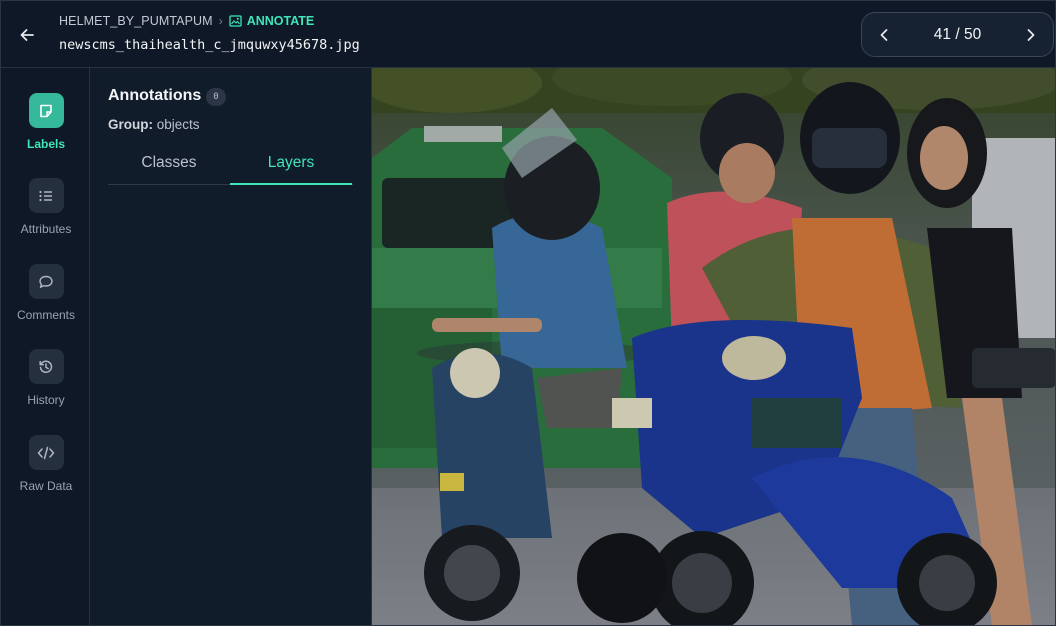 Image resolution: width=1056 pixels, height=626 pixels. What do you see at coordinates (46, 195) in the screenshot?
I see `list-icon` at bounding box center [46, 195].